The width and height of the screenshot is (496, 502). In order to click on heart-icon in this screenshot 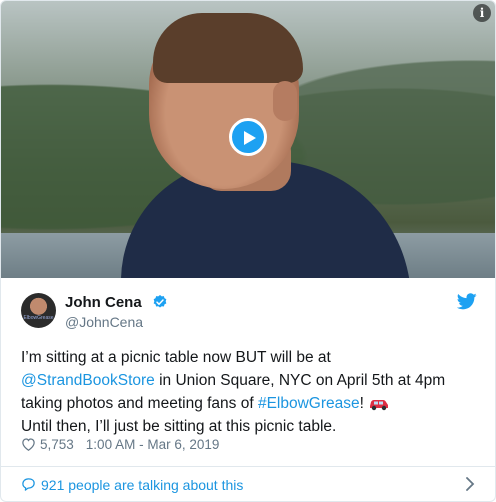, I will do `click(28, 444)`.